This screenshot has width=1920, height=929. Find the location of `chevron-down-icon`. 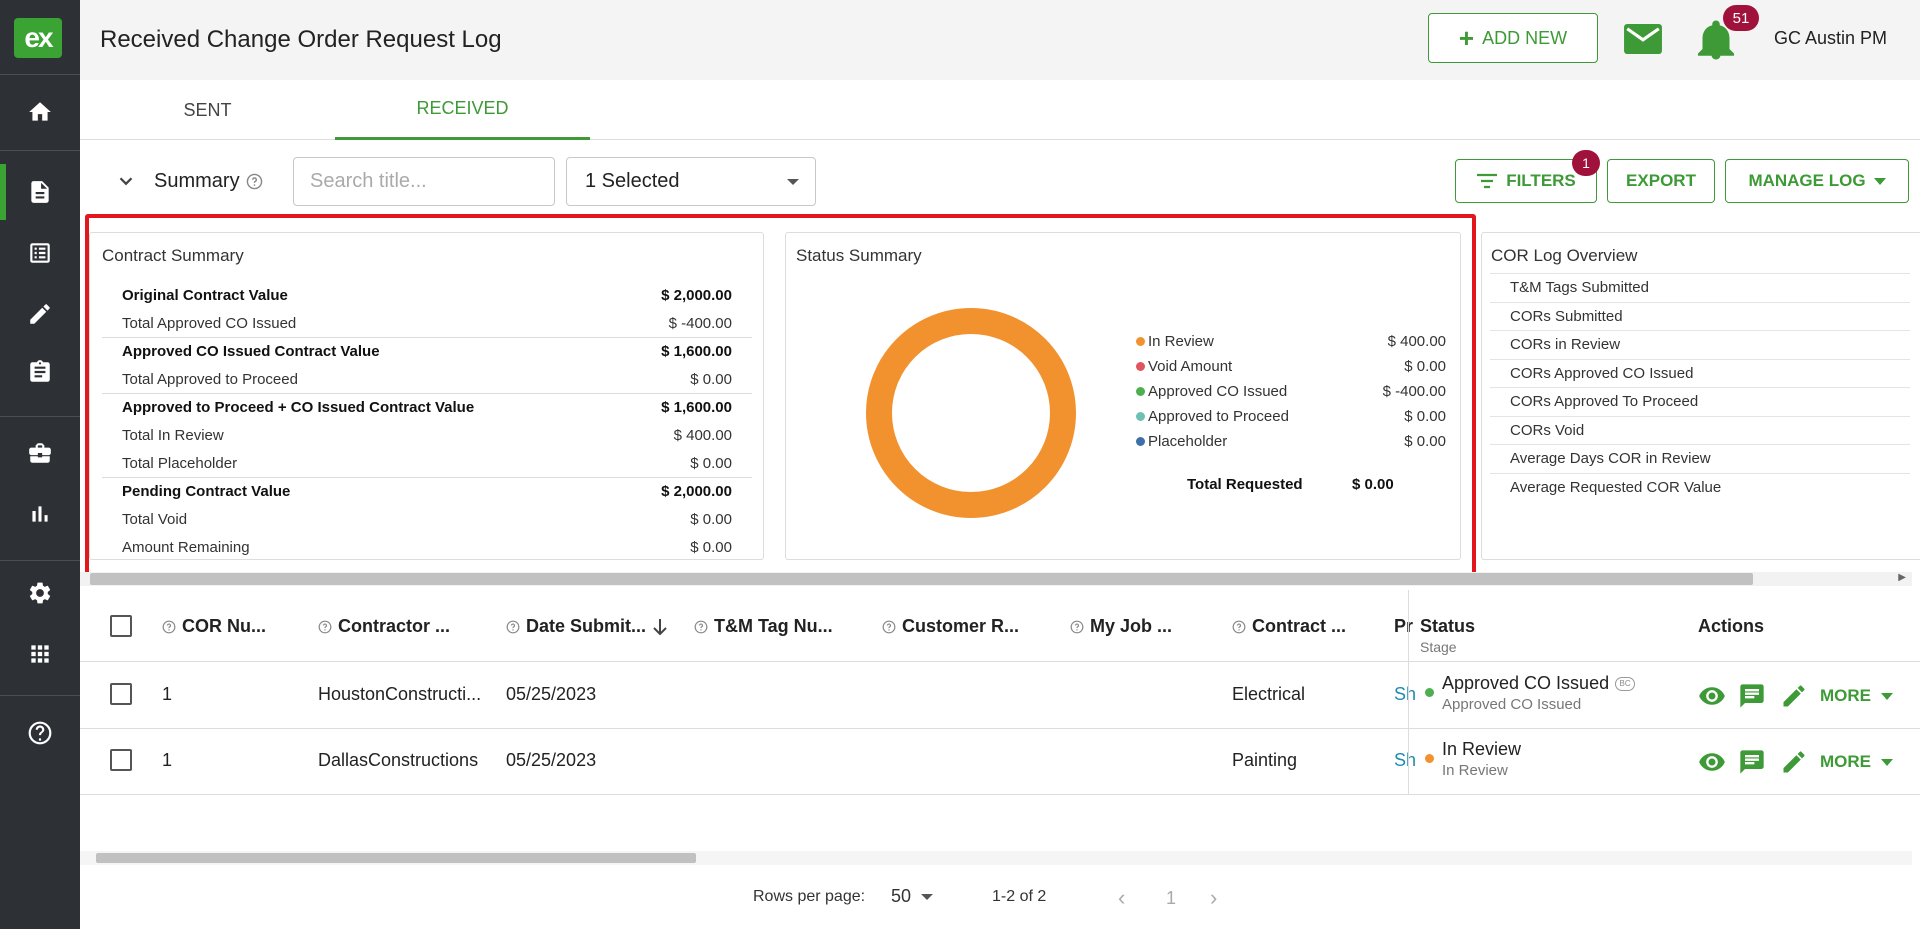

chevron-down-icon is located at coordinates (126, 181).